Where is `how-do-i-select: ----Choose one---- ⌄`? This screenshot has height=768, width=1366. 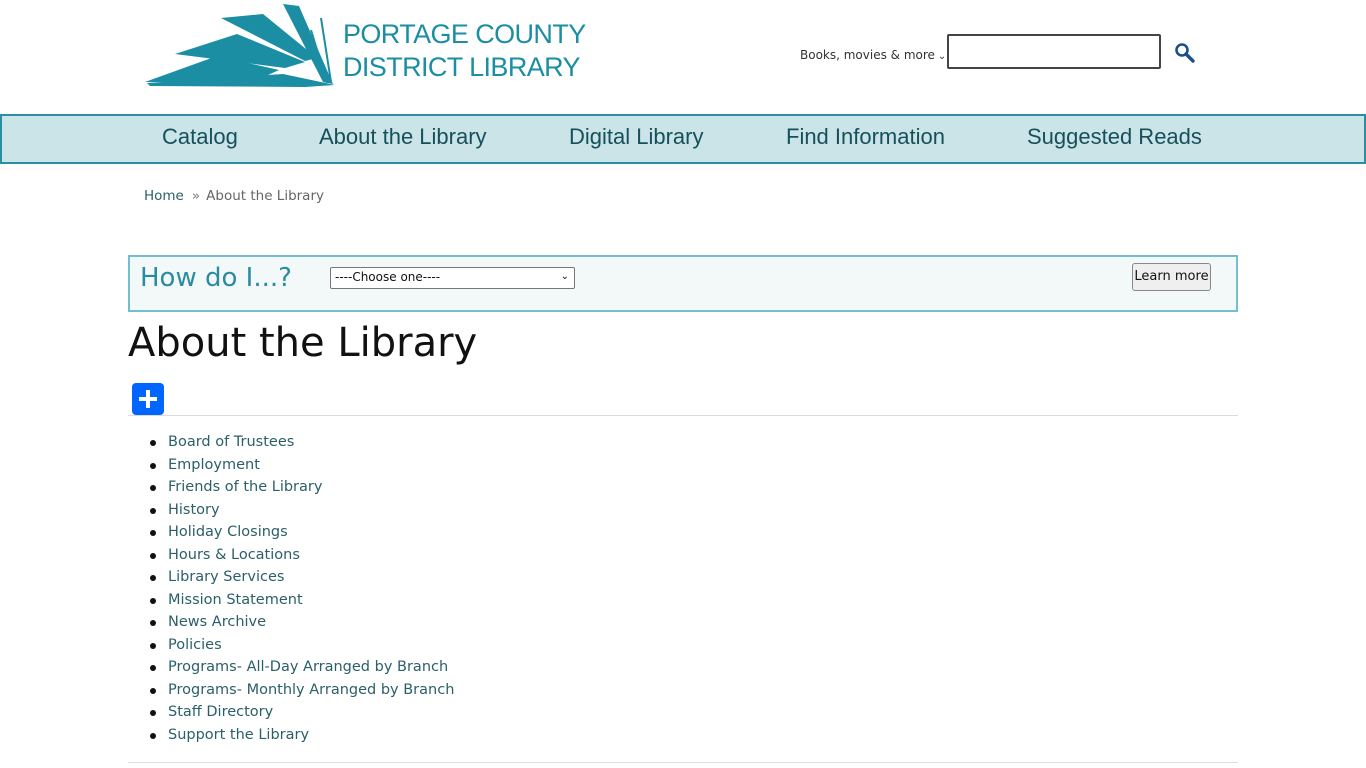 how-do-i-select: ----Choose one---- ⌄ is located at coordinates (452, 278).